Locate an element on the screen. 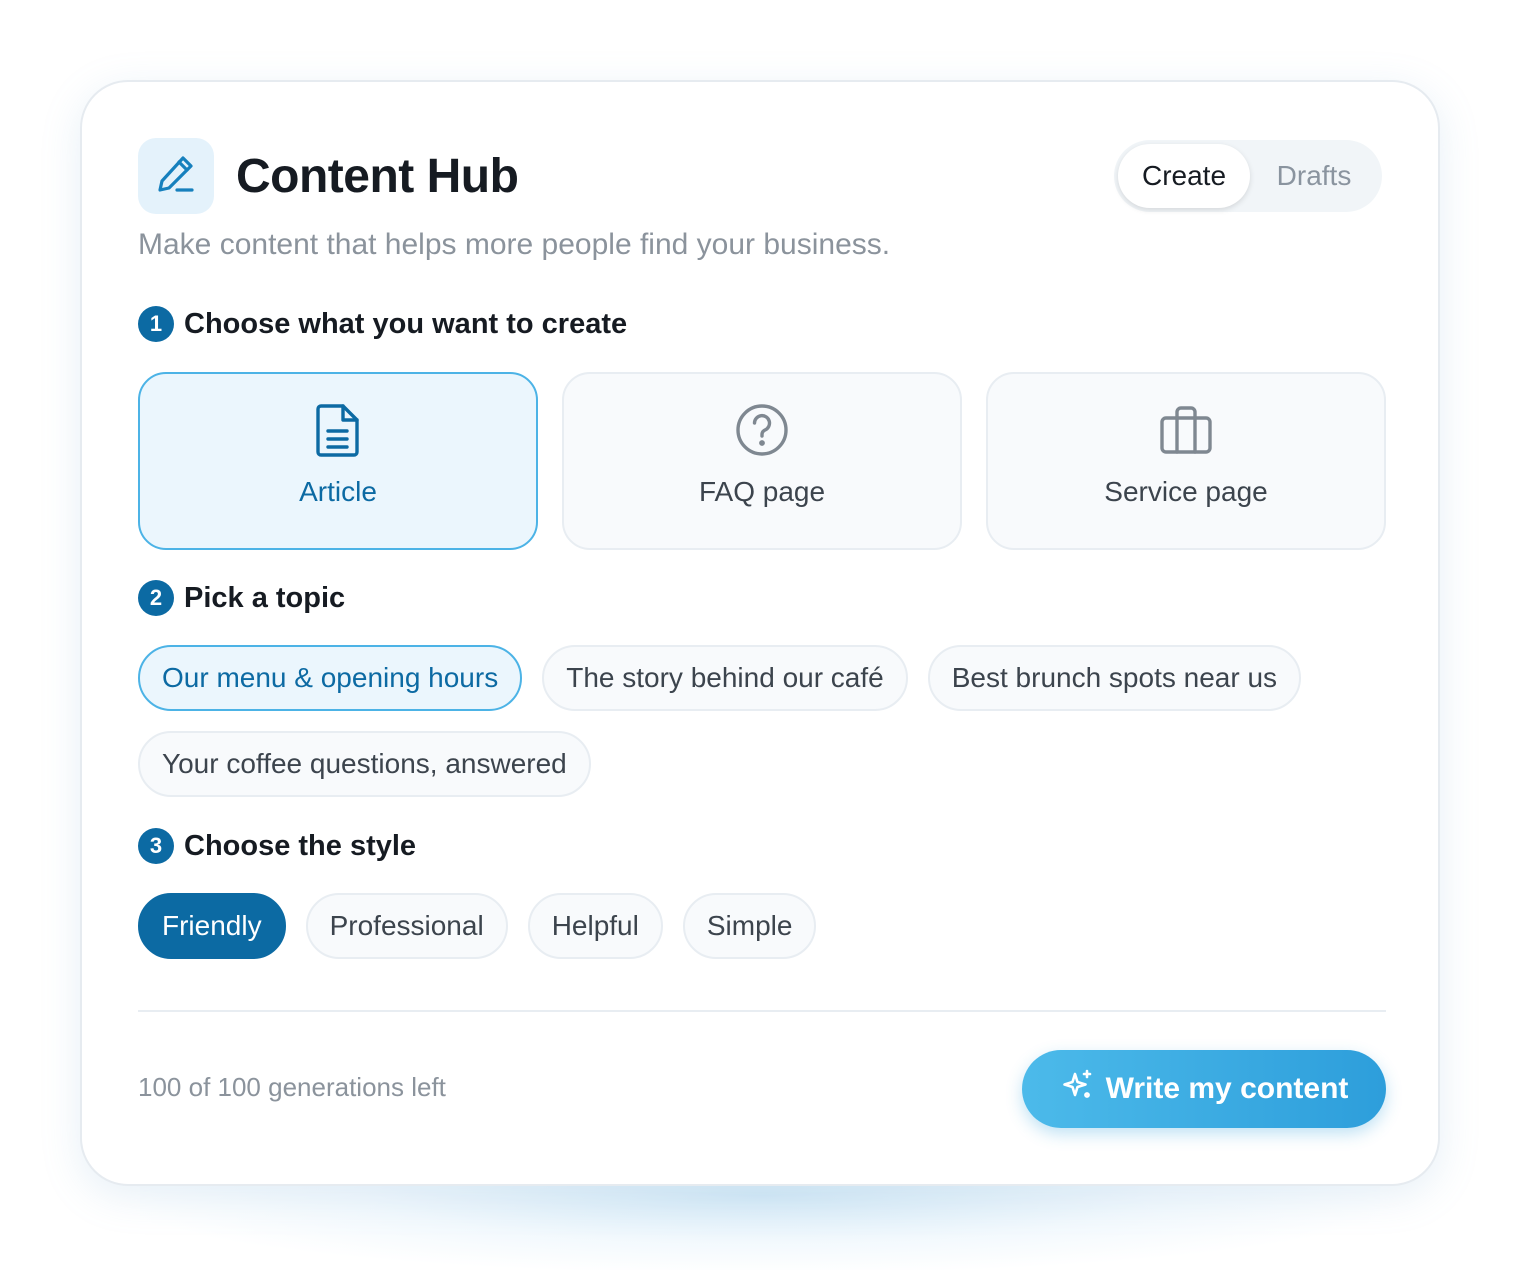  question-circle-icon is located at coordinates (762, 430).